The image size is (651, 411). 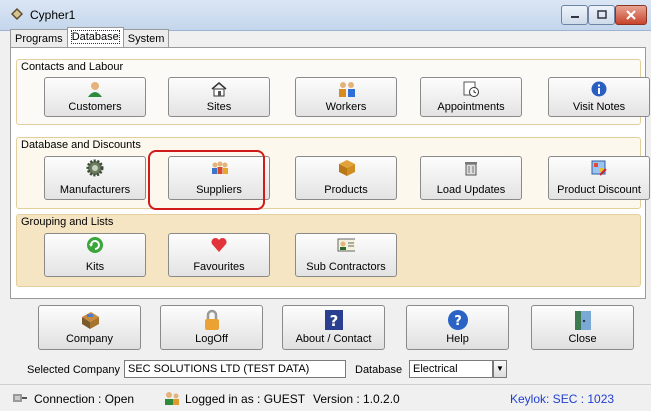 What do you see at coordinates (172, 398) in the screenshot?
I see `user-icon` at bounding box center [172, 398].